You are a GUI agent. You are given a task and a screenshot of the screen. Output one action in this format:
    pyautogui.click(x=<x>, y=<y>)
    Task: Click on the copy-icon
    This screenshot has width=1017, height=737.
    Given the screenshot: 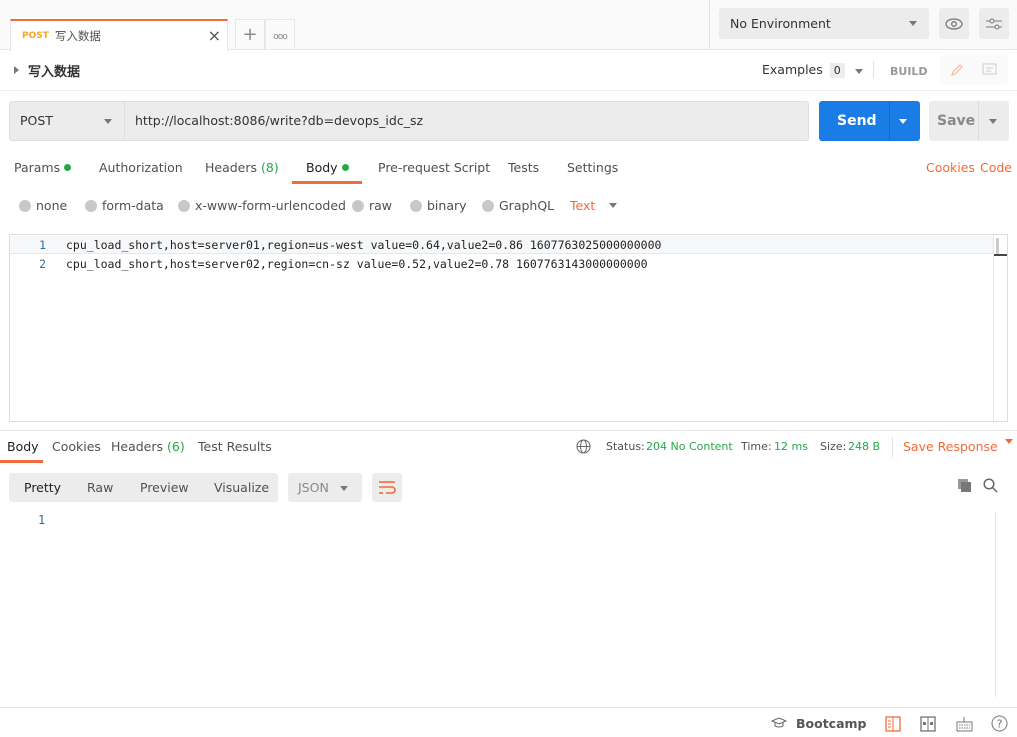 What is the action you would take?
    pyautogui.click(x=964, y=485)
    